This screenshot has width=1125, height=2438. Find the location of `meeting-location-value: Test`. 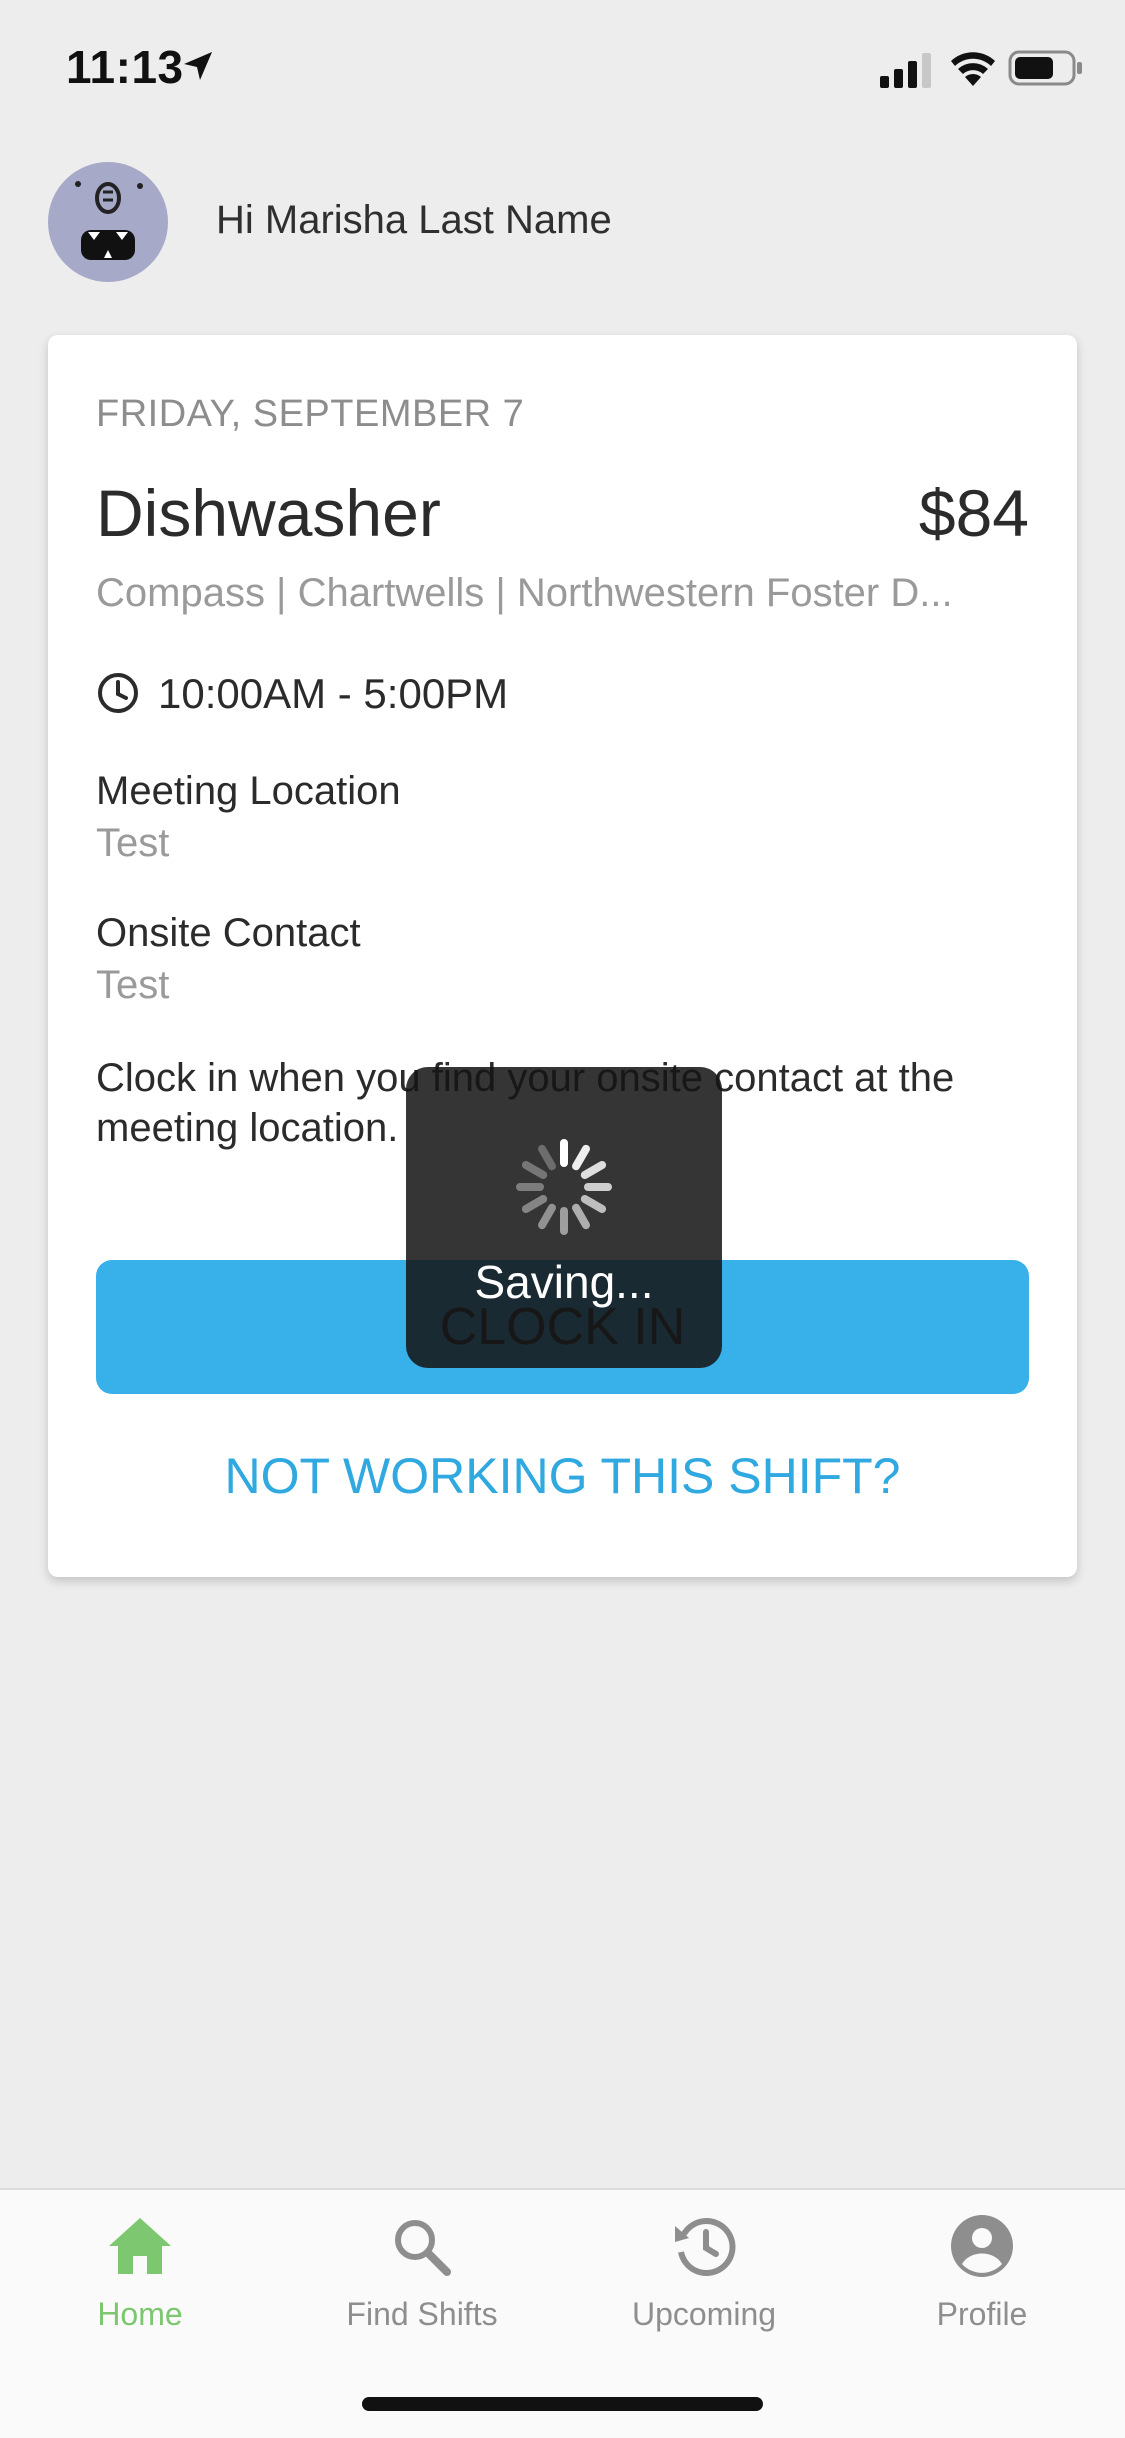

meeting-location-value: Test is located at coordinates (133, 843).